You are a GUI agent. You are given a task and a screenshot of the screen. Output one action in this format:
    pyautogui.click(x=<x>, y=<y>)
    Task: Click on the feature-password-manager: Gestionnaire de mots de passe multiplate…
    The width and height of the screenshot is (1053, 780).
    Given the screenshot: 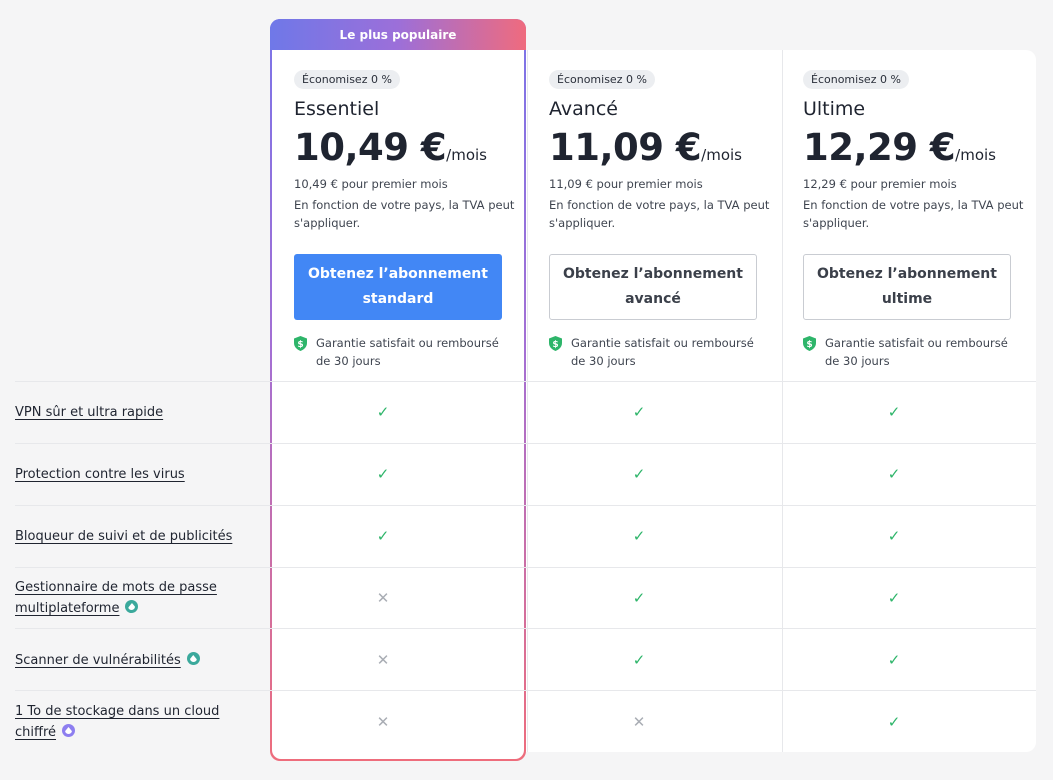 What is the action you would take?
    pyautogui.click(x=122, y=598)
    